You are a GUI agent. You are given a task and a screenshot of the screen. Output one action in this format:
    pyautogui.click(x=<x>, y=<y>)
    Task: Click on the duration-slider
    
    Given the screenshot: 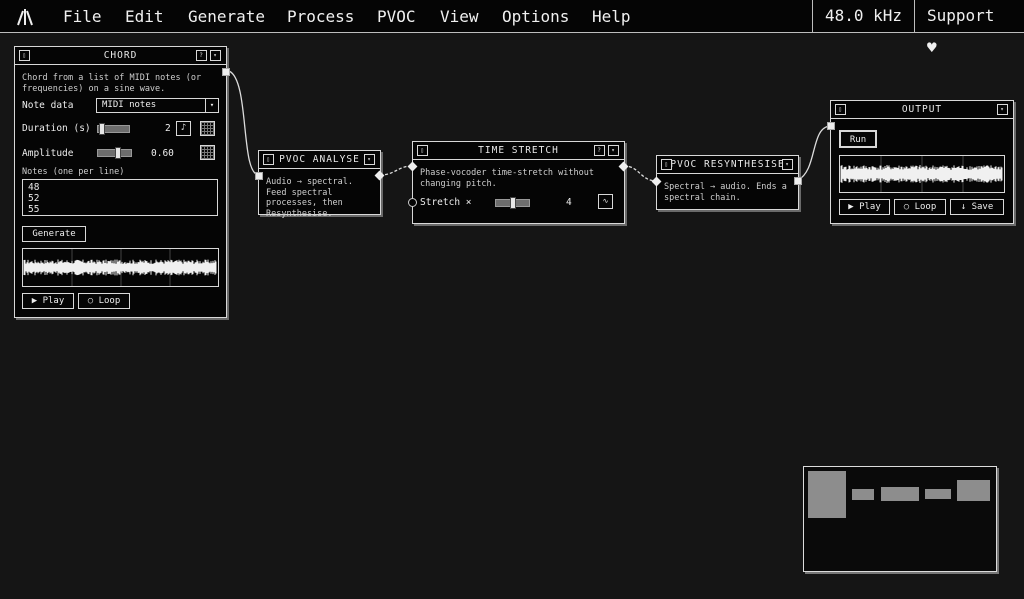 What is the action you would take?
    pyautogui.click(x=113, y=129)
    